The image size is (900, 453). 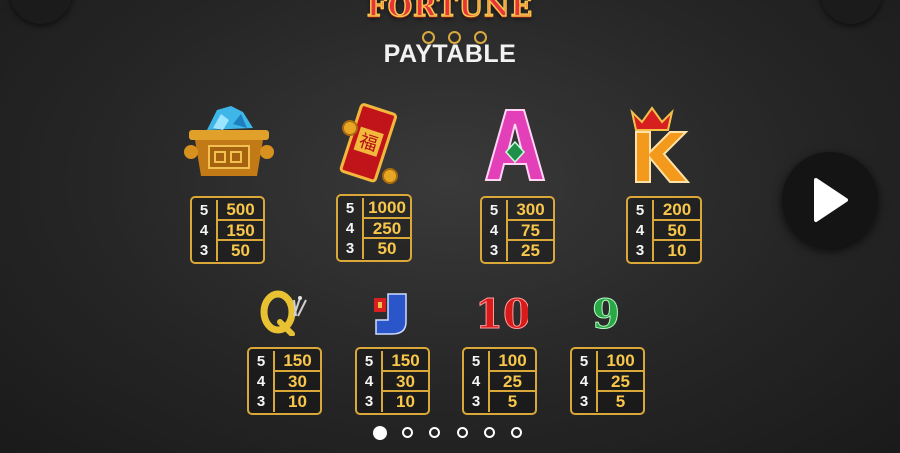 I want to click on play-icon, so click(x=831, y=200).